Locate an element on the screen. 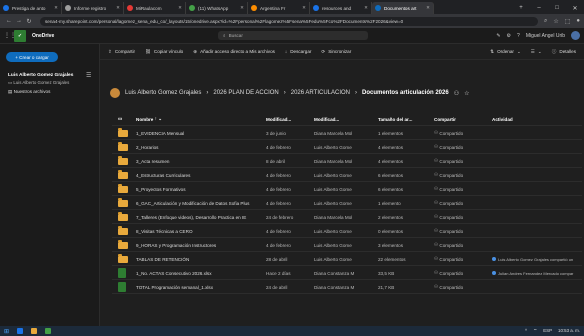 This screenshot has width=584, height=336. browser-tab: MiRaulacom ✕ is located at coordinates (155, 8).